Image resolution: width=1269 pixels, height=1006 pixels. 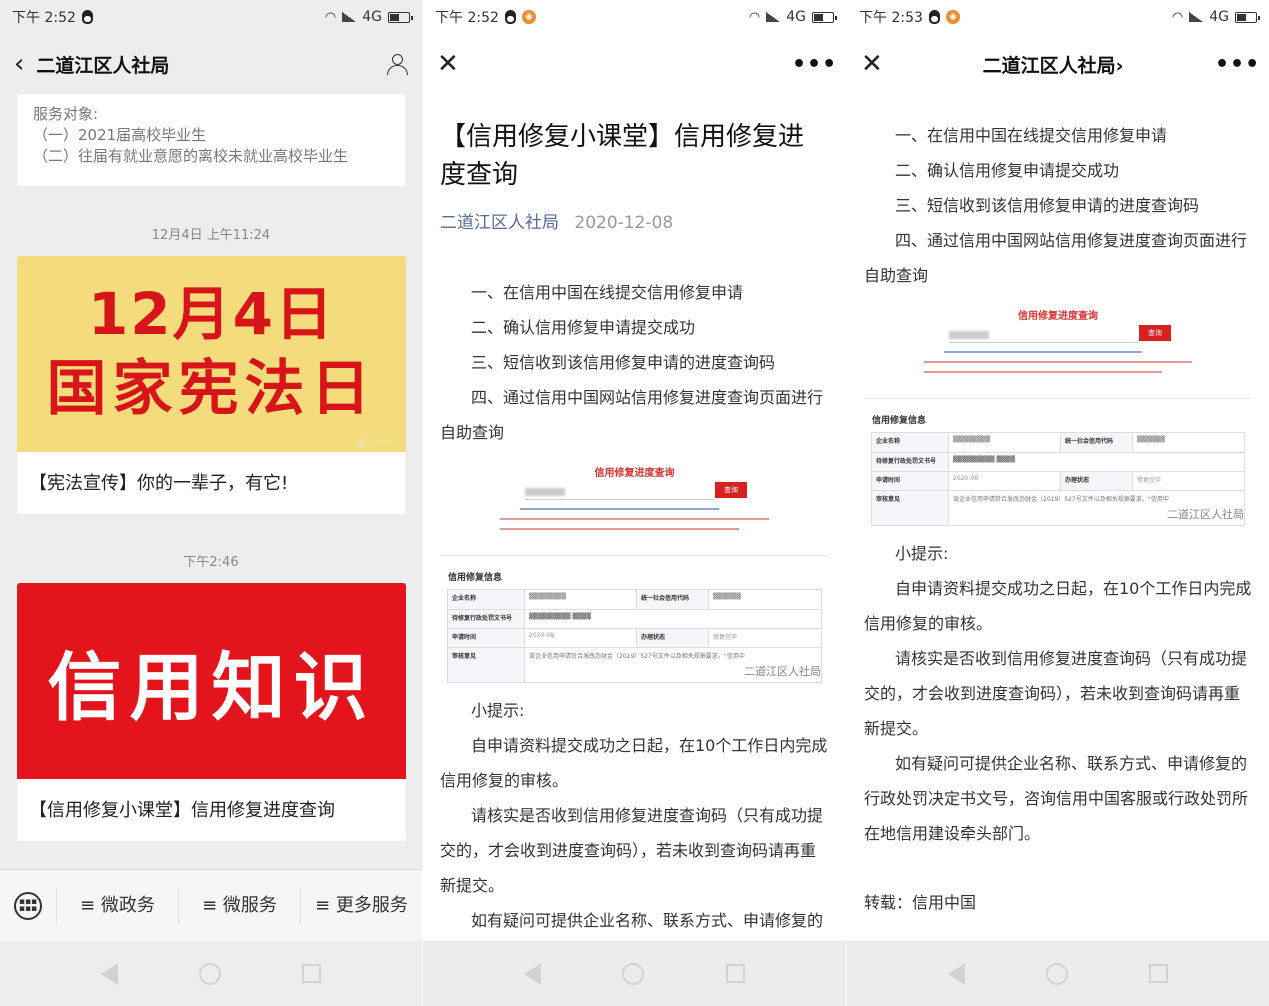 What do you see at coordinates (159, 483) in the screenshot?
I see `article-caption: 【宪法宣传】你的一辈子，有它!` at bounding box center [159, 483].